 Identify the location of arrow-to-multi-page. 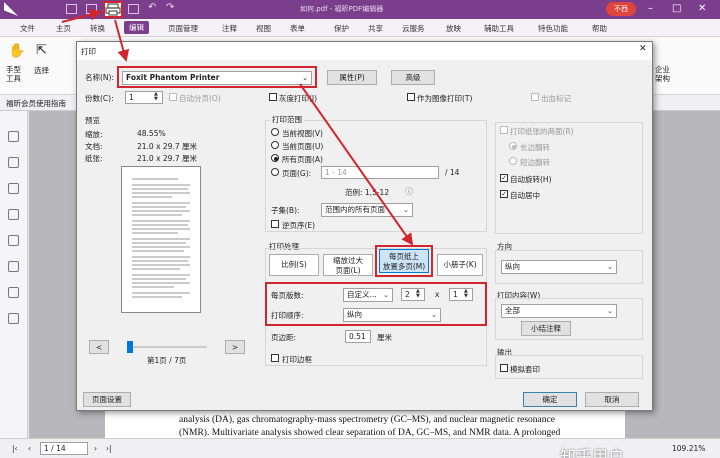
(356, 164).